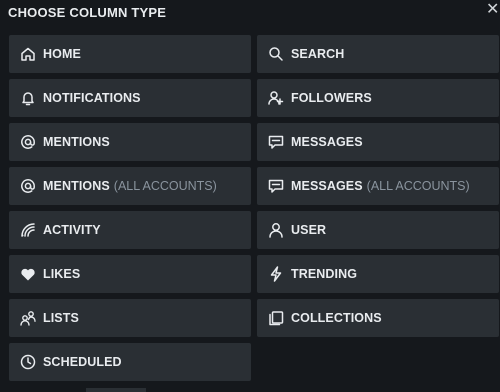  What do you see at coordinates (87, 12) in the screenshot?
I see `modal-title: CHOOSE COLUMN TYPE` at bounding box center [87, 12].